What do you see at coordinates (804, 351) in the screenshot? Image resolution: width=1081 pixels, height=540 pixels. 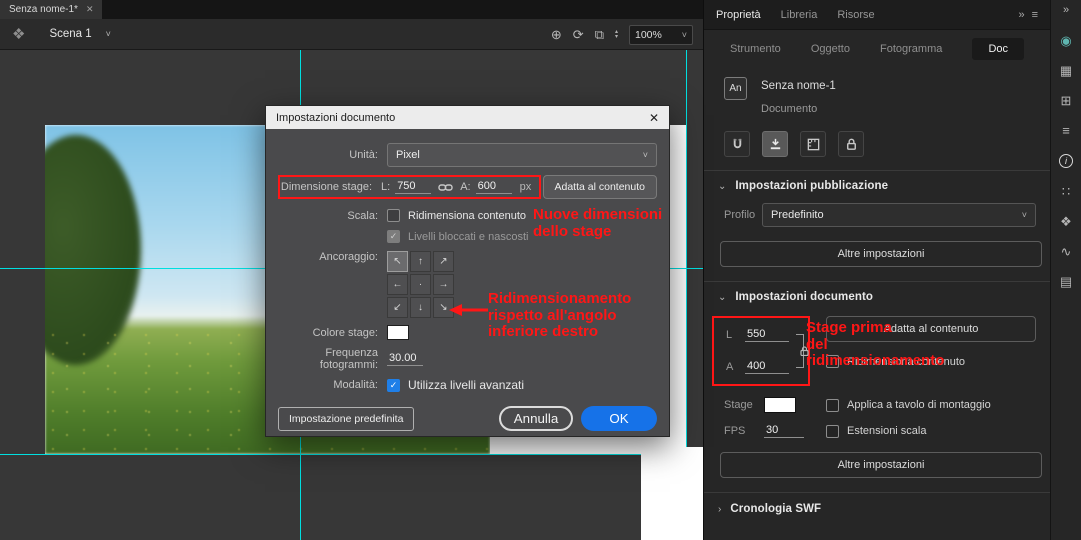 I see `link-lock-icon` at bounding box center [804, 351].